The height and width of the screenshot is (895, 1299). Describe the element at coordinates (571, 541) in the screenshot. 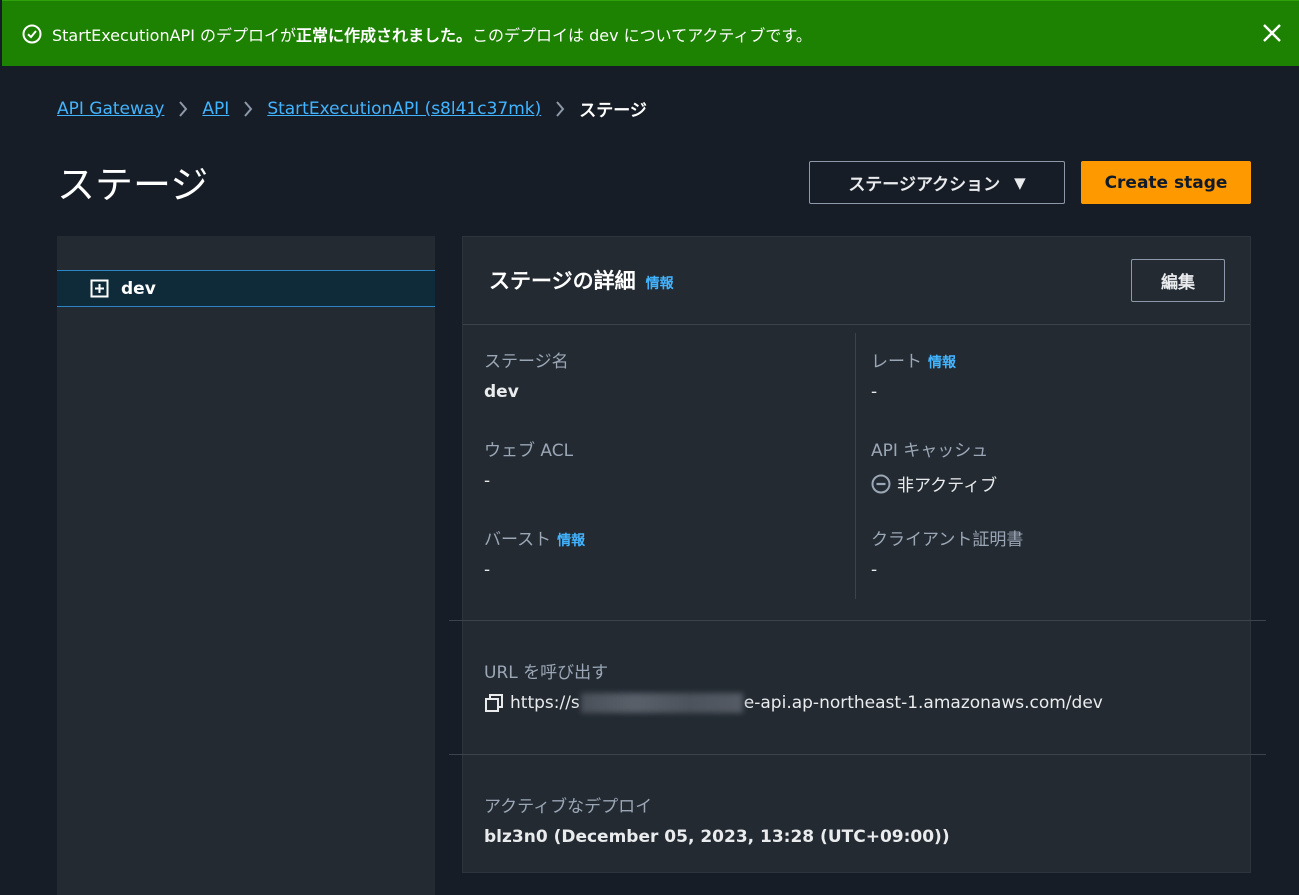

I see `burst-info-link: 情報` at that location.